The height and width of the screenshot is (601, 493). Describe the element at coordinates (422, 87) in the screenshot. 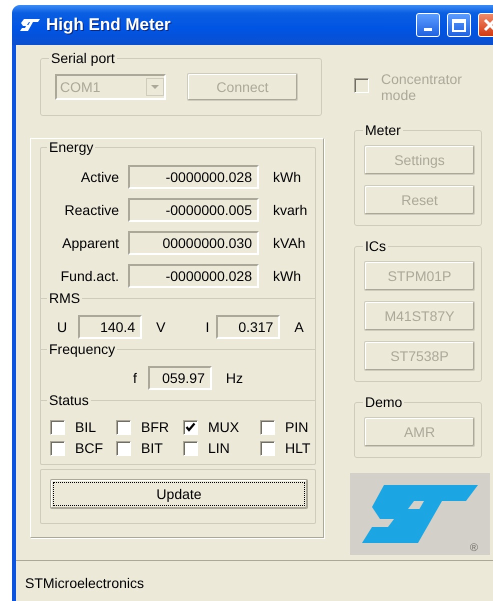

I see `checkbox-label: Concentrator mode` at that location.